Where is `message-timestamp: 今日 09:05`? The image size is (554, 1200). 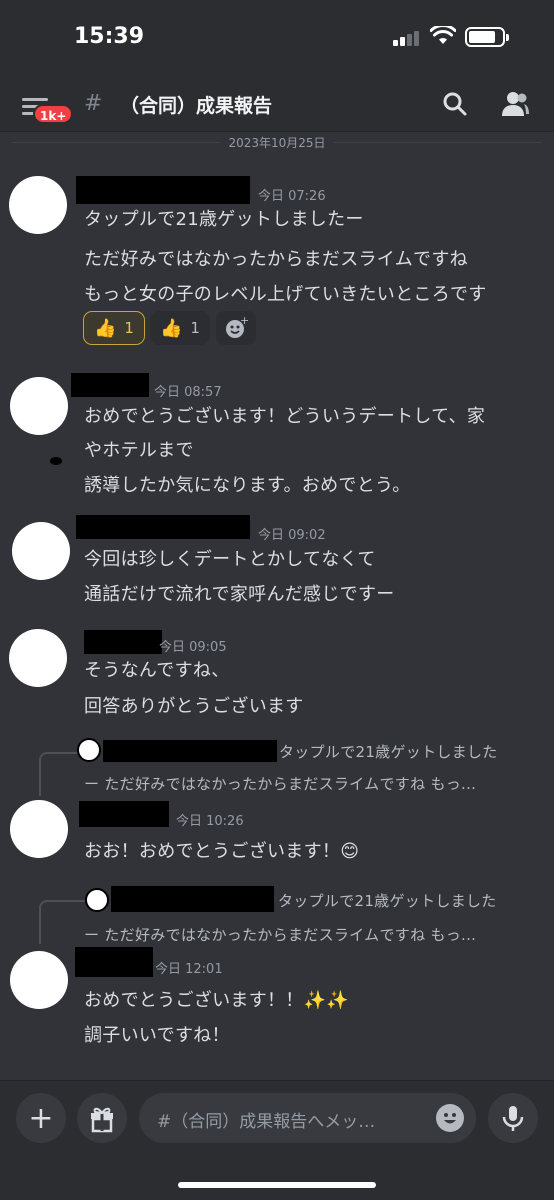
message-timestamp: 今日 09:05 is located at coordinates (193, 647).